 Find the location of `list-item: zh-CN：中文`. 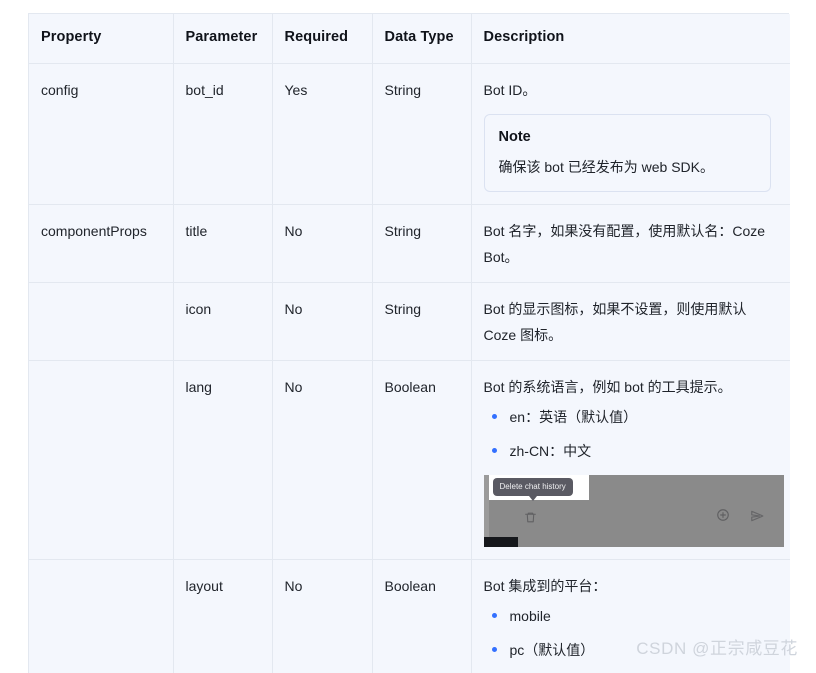

list-item: zh-CN：中文 is located at coordinates (635, 451).